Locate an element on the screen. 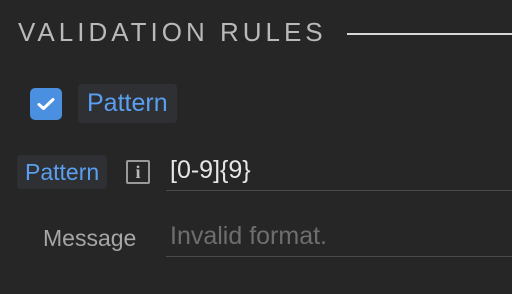 This screenshot has height=294, width=512. message-field-row: Message is located at coordinates (256, 238).